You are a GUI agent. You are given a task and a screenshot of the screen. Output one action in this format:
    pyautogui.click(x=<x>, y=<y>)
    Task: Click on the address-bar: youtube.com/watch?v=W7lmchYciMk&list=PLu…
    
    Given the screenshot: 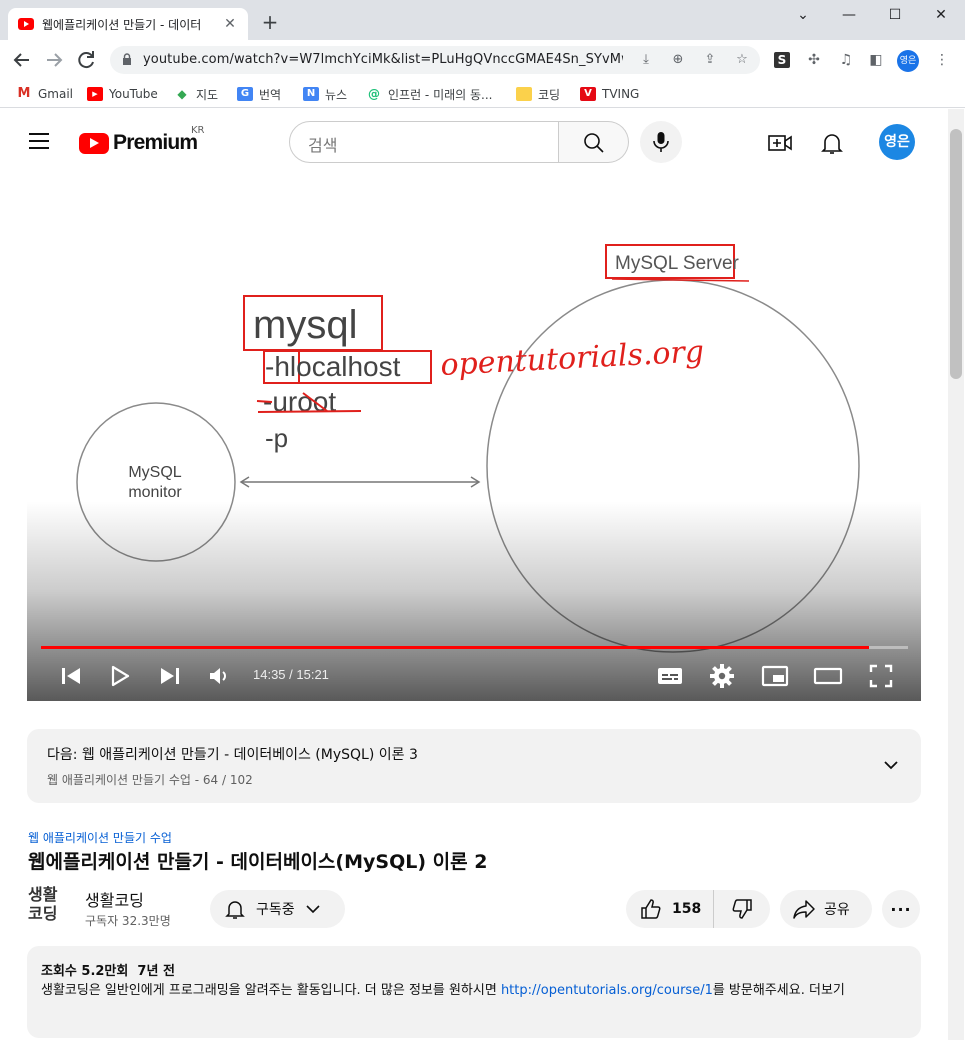 What is the action you would take?
    pyautogui.click(x=435, y=60)
    